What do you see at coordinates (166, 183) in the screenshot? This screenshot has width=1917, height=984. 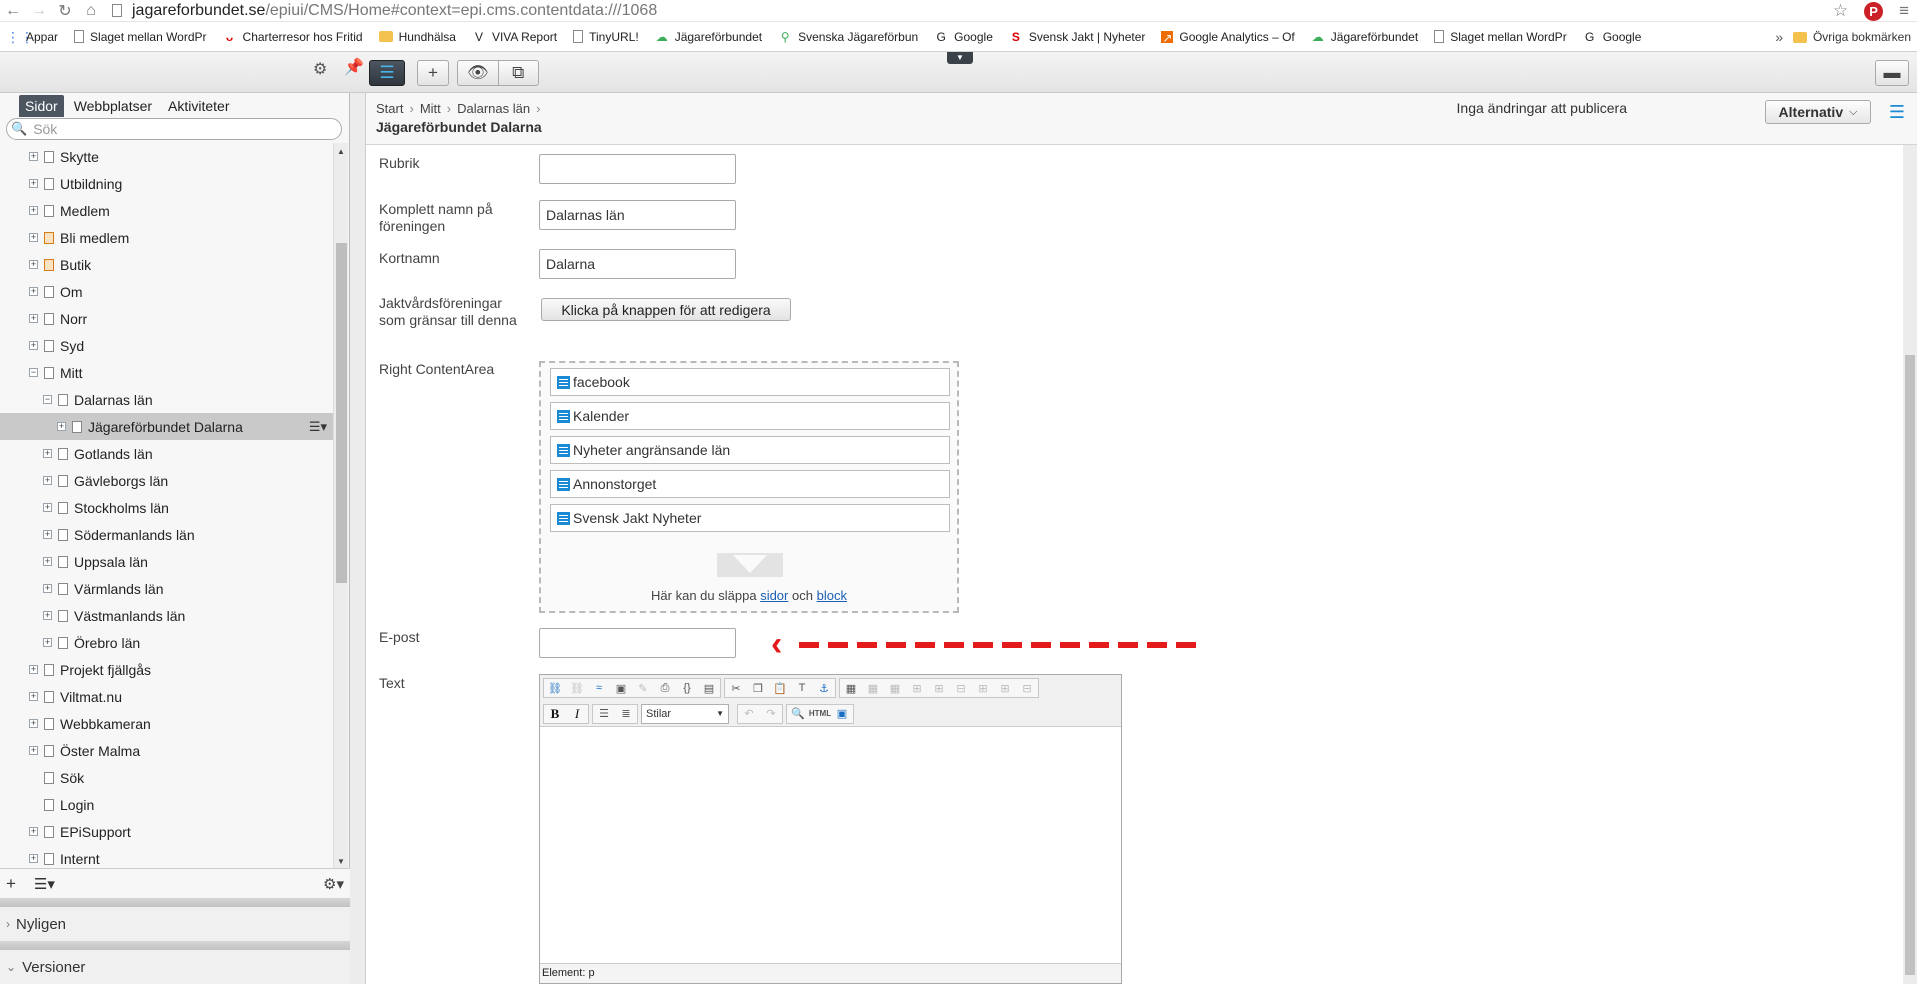 I see `tree-node: + Utbildning` at bounding box center [166, 183].